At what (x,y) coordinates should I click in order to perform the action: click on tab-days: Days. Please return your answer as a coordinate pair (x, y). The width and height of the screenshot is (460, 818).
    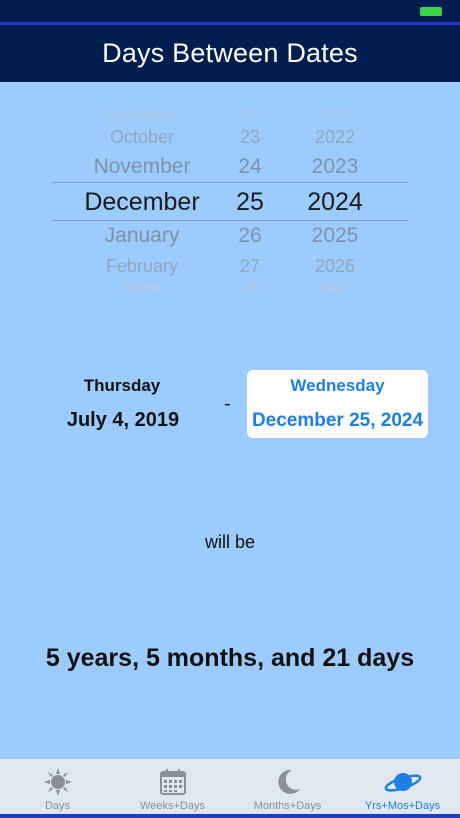
    Looking at the image, I should click on (57, 787).